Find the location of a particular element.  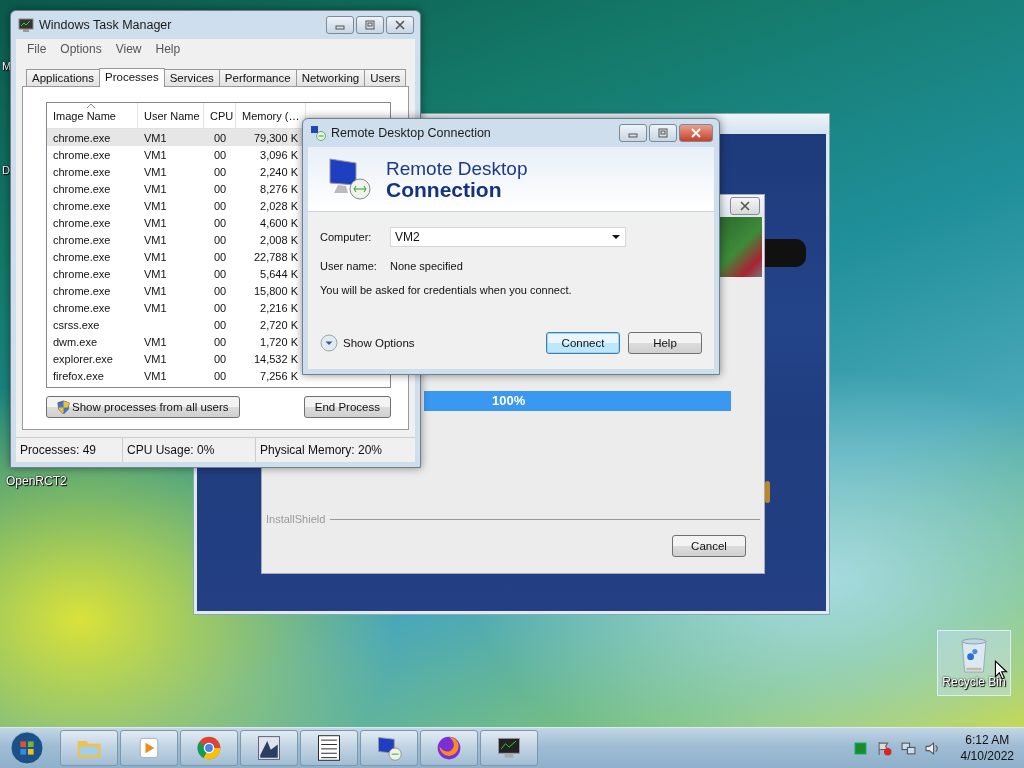

tab: Applications is located at coordinates (63, 77).